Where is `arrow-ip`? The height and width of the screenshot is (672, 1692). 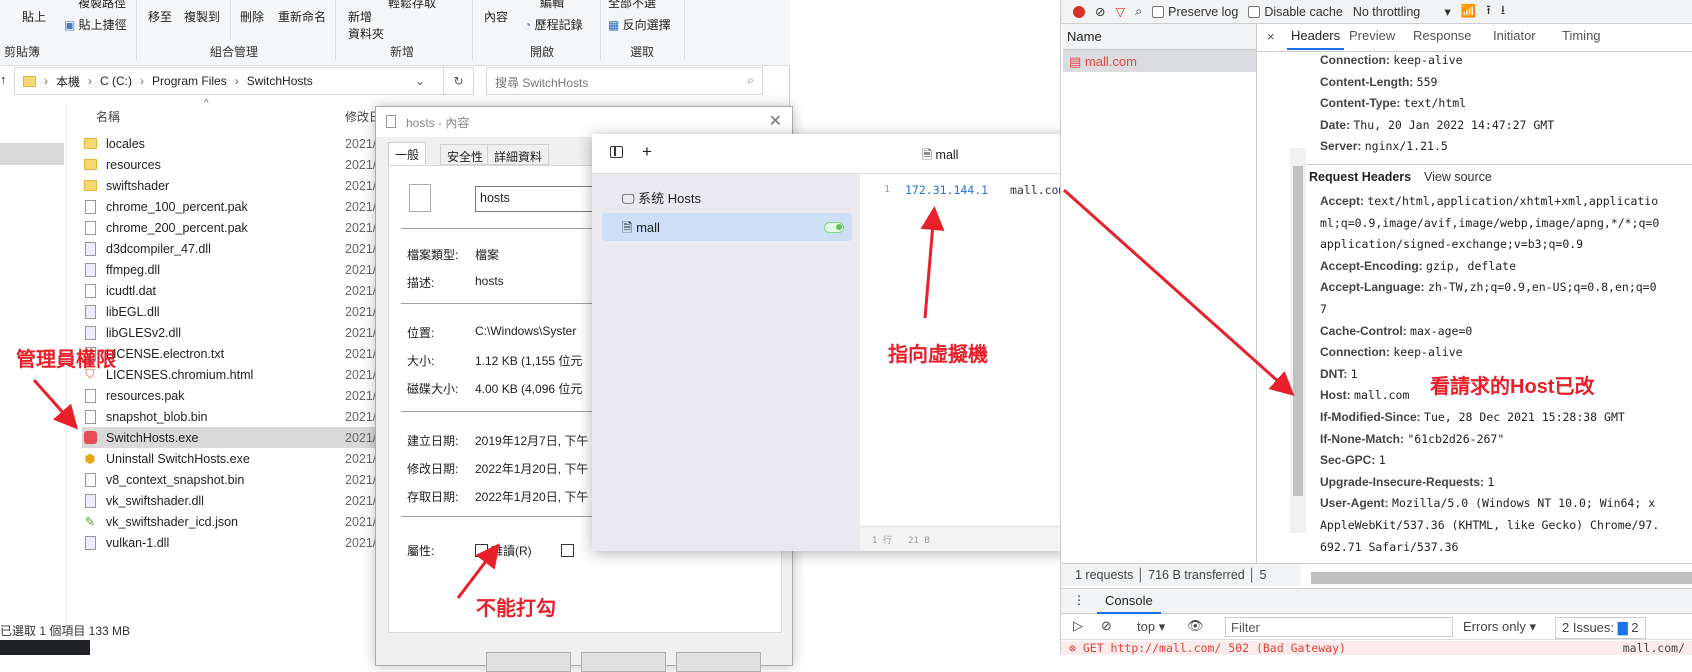
arrow-ip is located at coordinates (932, 262).